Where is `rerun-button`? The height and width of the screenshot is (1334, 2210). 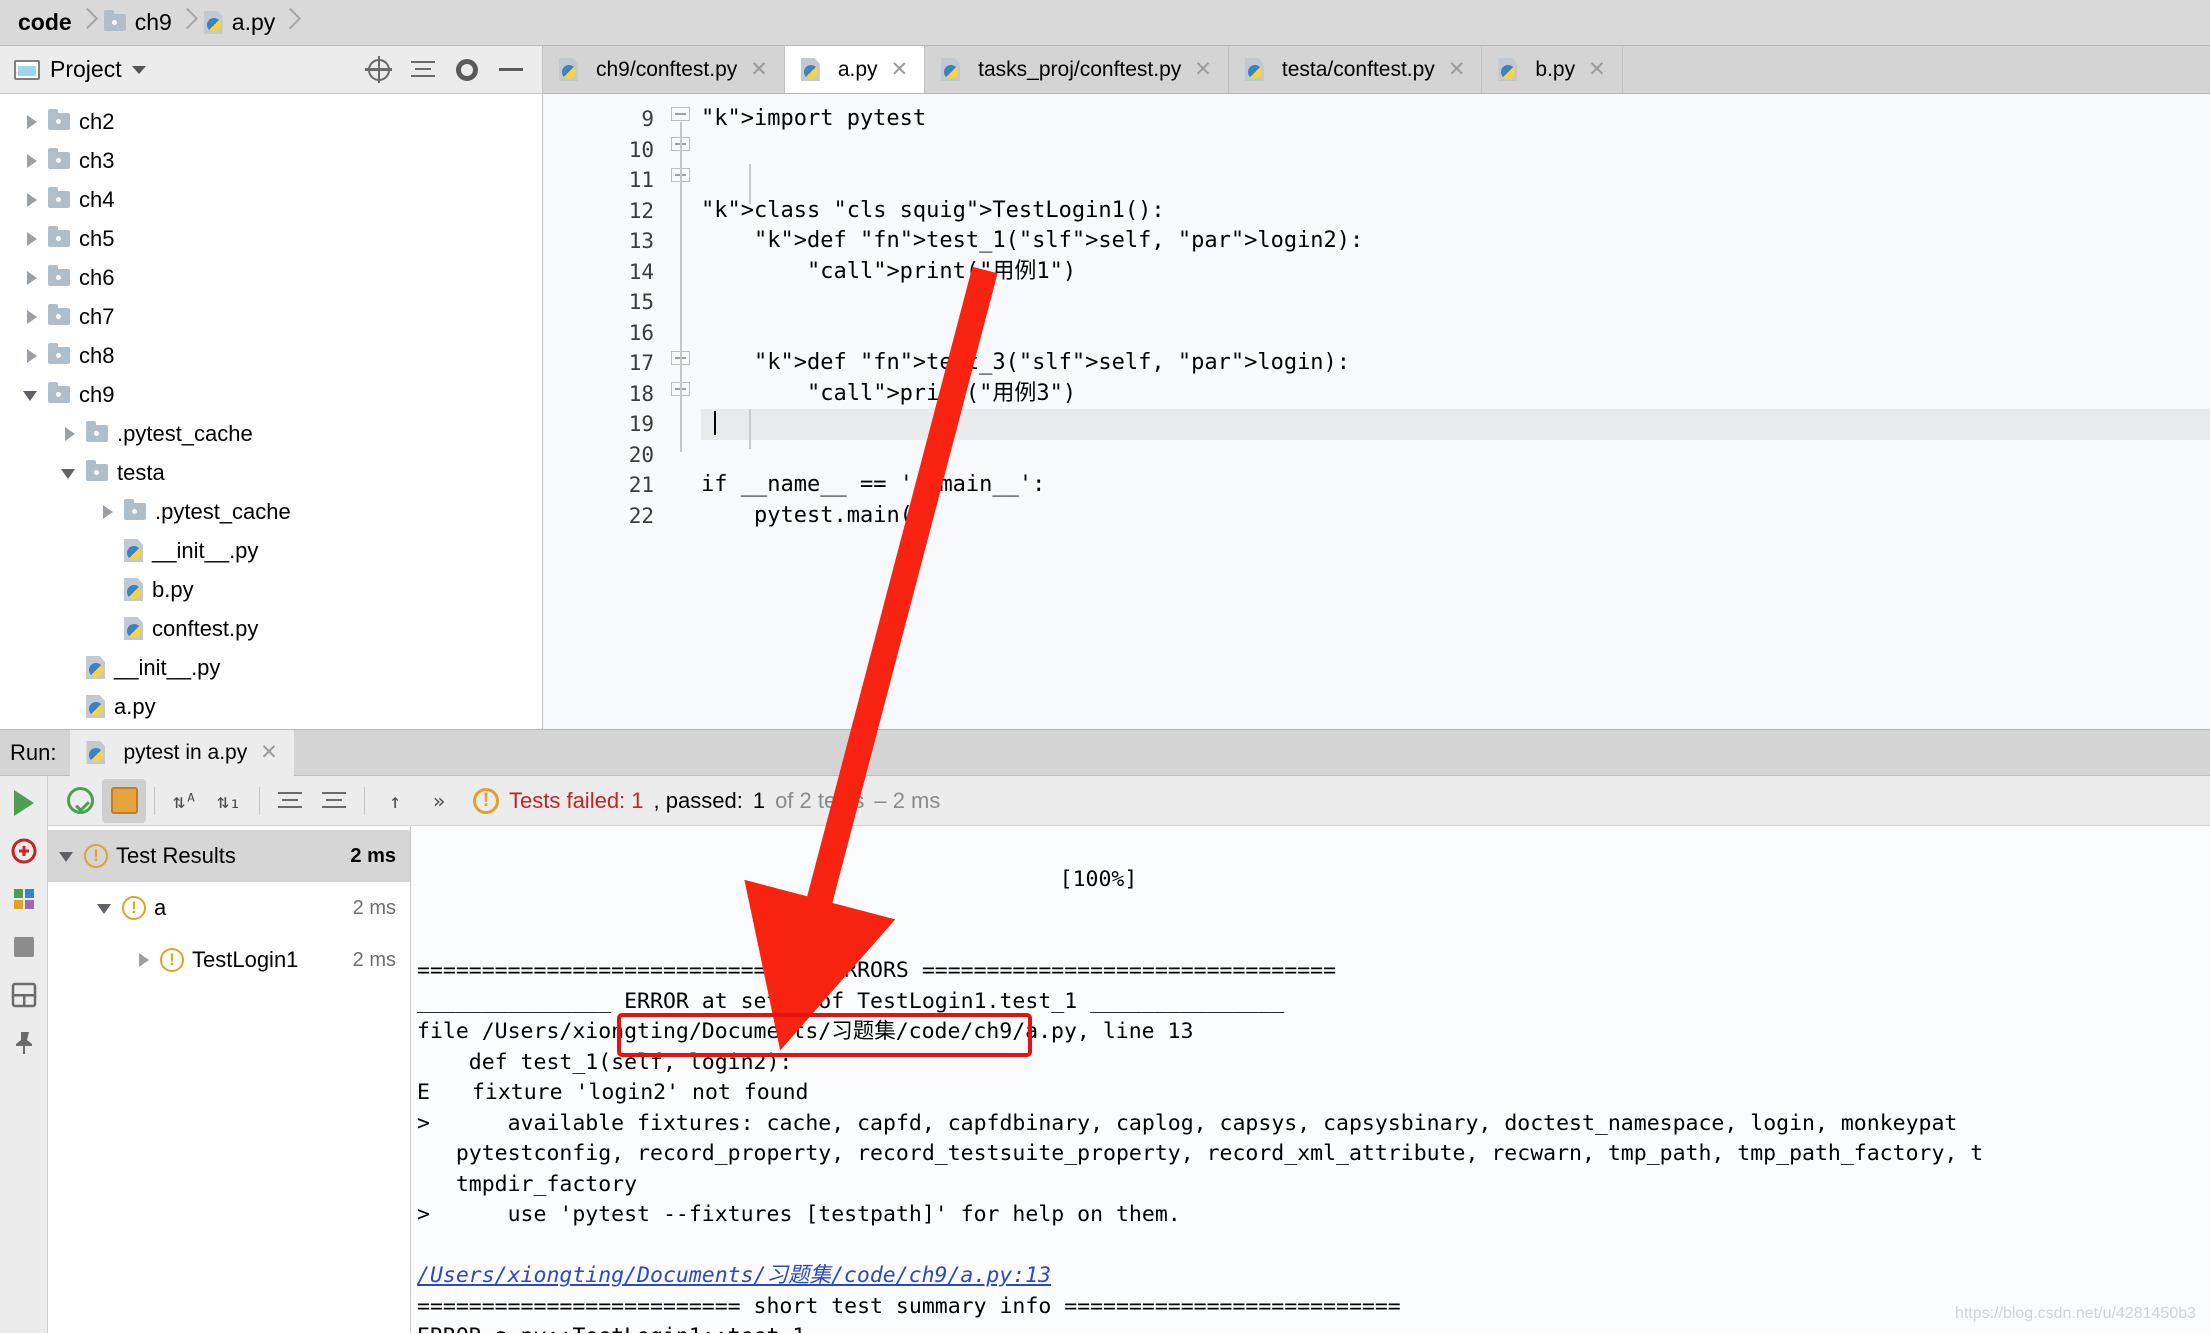 rerun-button is located at coordinates (24, 803).